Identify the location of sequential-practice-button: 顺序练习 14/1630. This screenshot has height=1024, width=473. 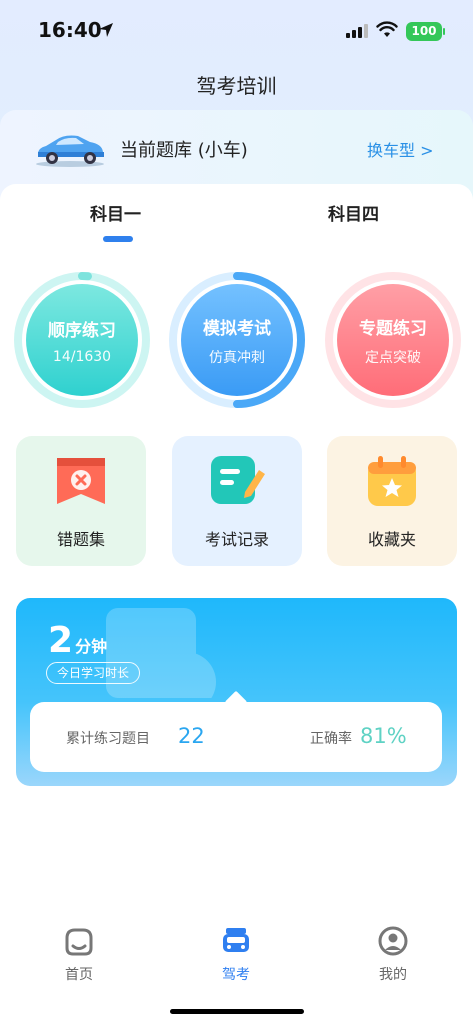
(82, 340).